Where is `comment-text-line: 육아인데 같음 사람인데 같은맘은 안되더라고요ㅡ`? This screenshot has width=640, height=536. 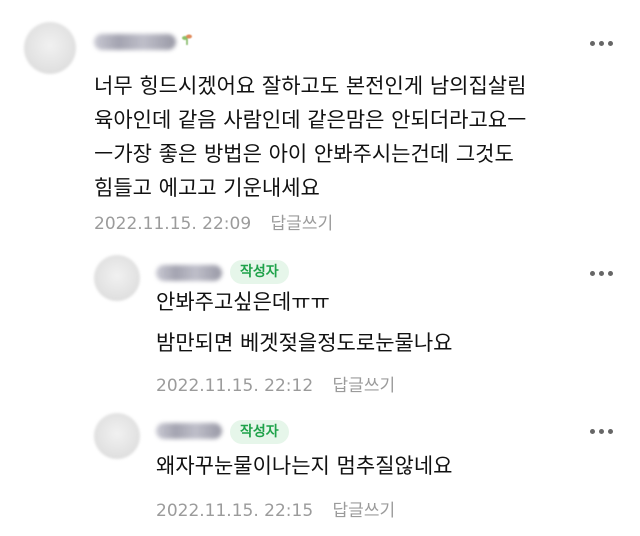
comment-text-line: 육아인데 같음 사람인데 같은맘은 안되더라고요ㅡ is located at coordinates (310, 120).